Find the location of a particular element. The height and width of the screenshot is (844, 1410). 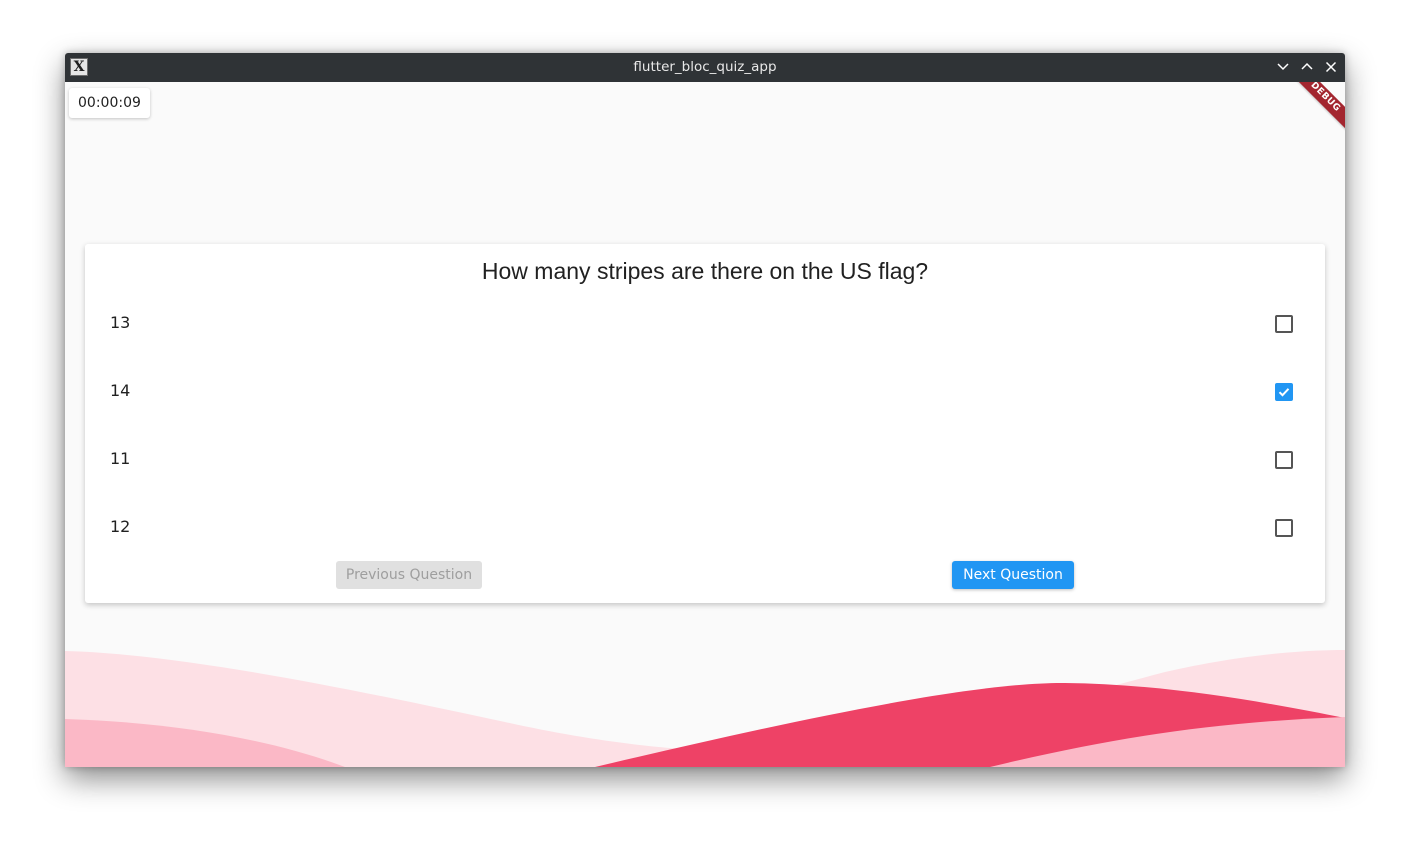

minimize-icon is located at coordinates (1283, 67).